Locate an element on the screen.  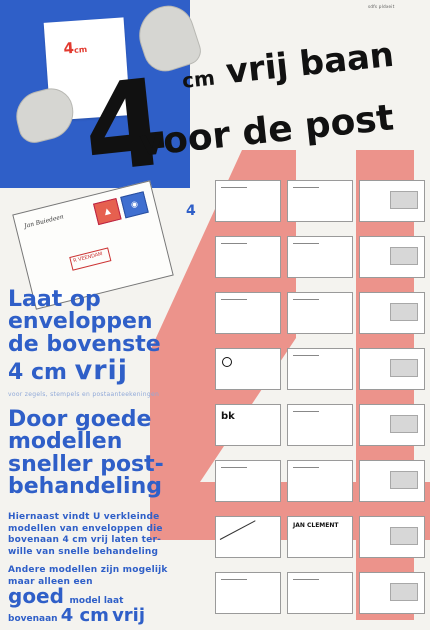
headline-unit: cm is located at coordinates (198, 79).